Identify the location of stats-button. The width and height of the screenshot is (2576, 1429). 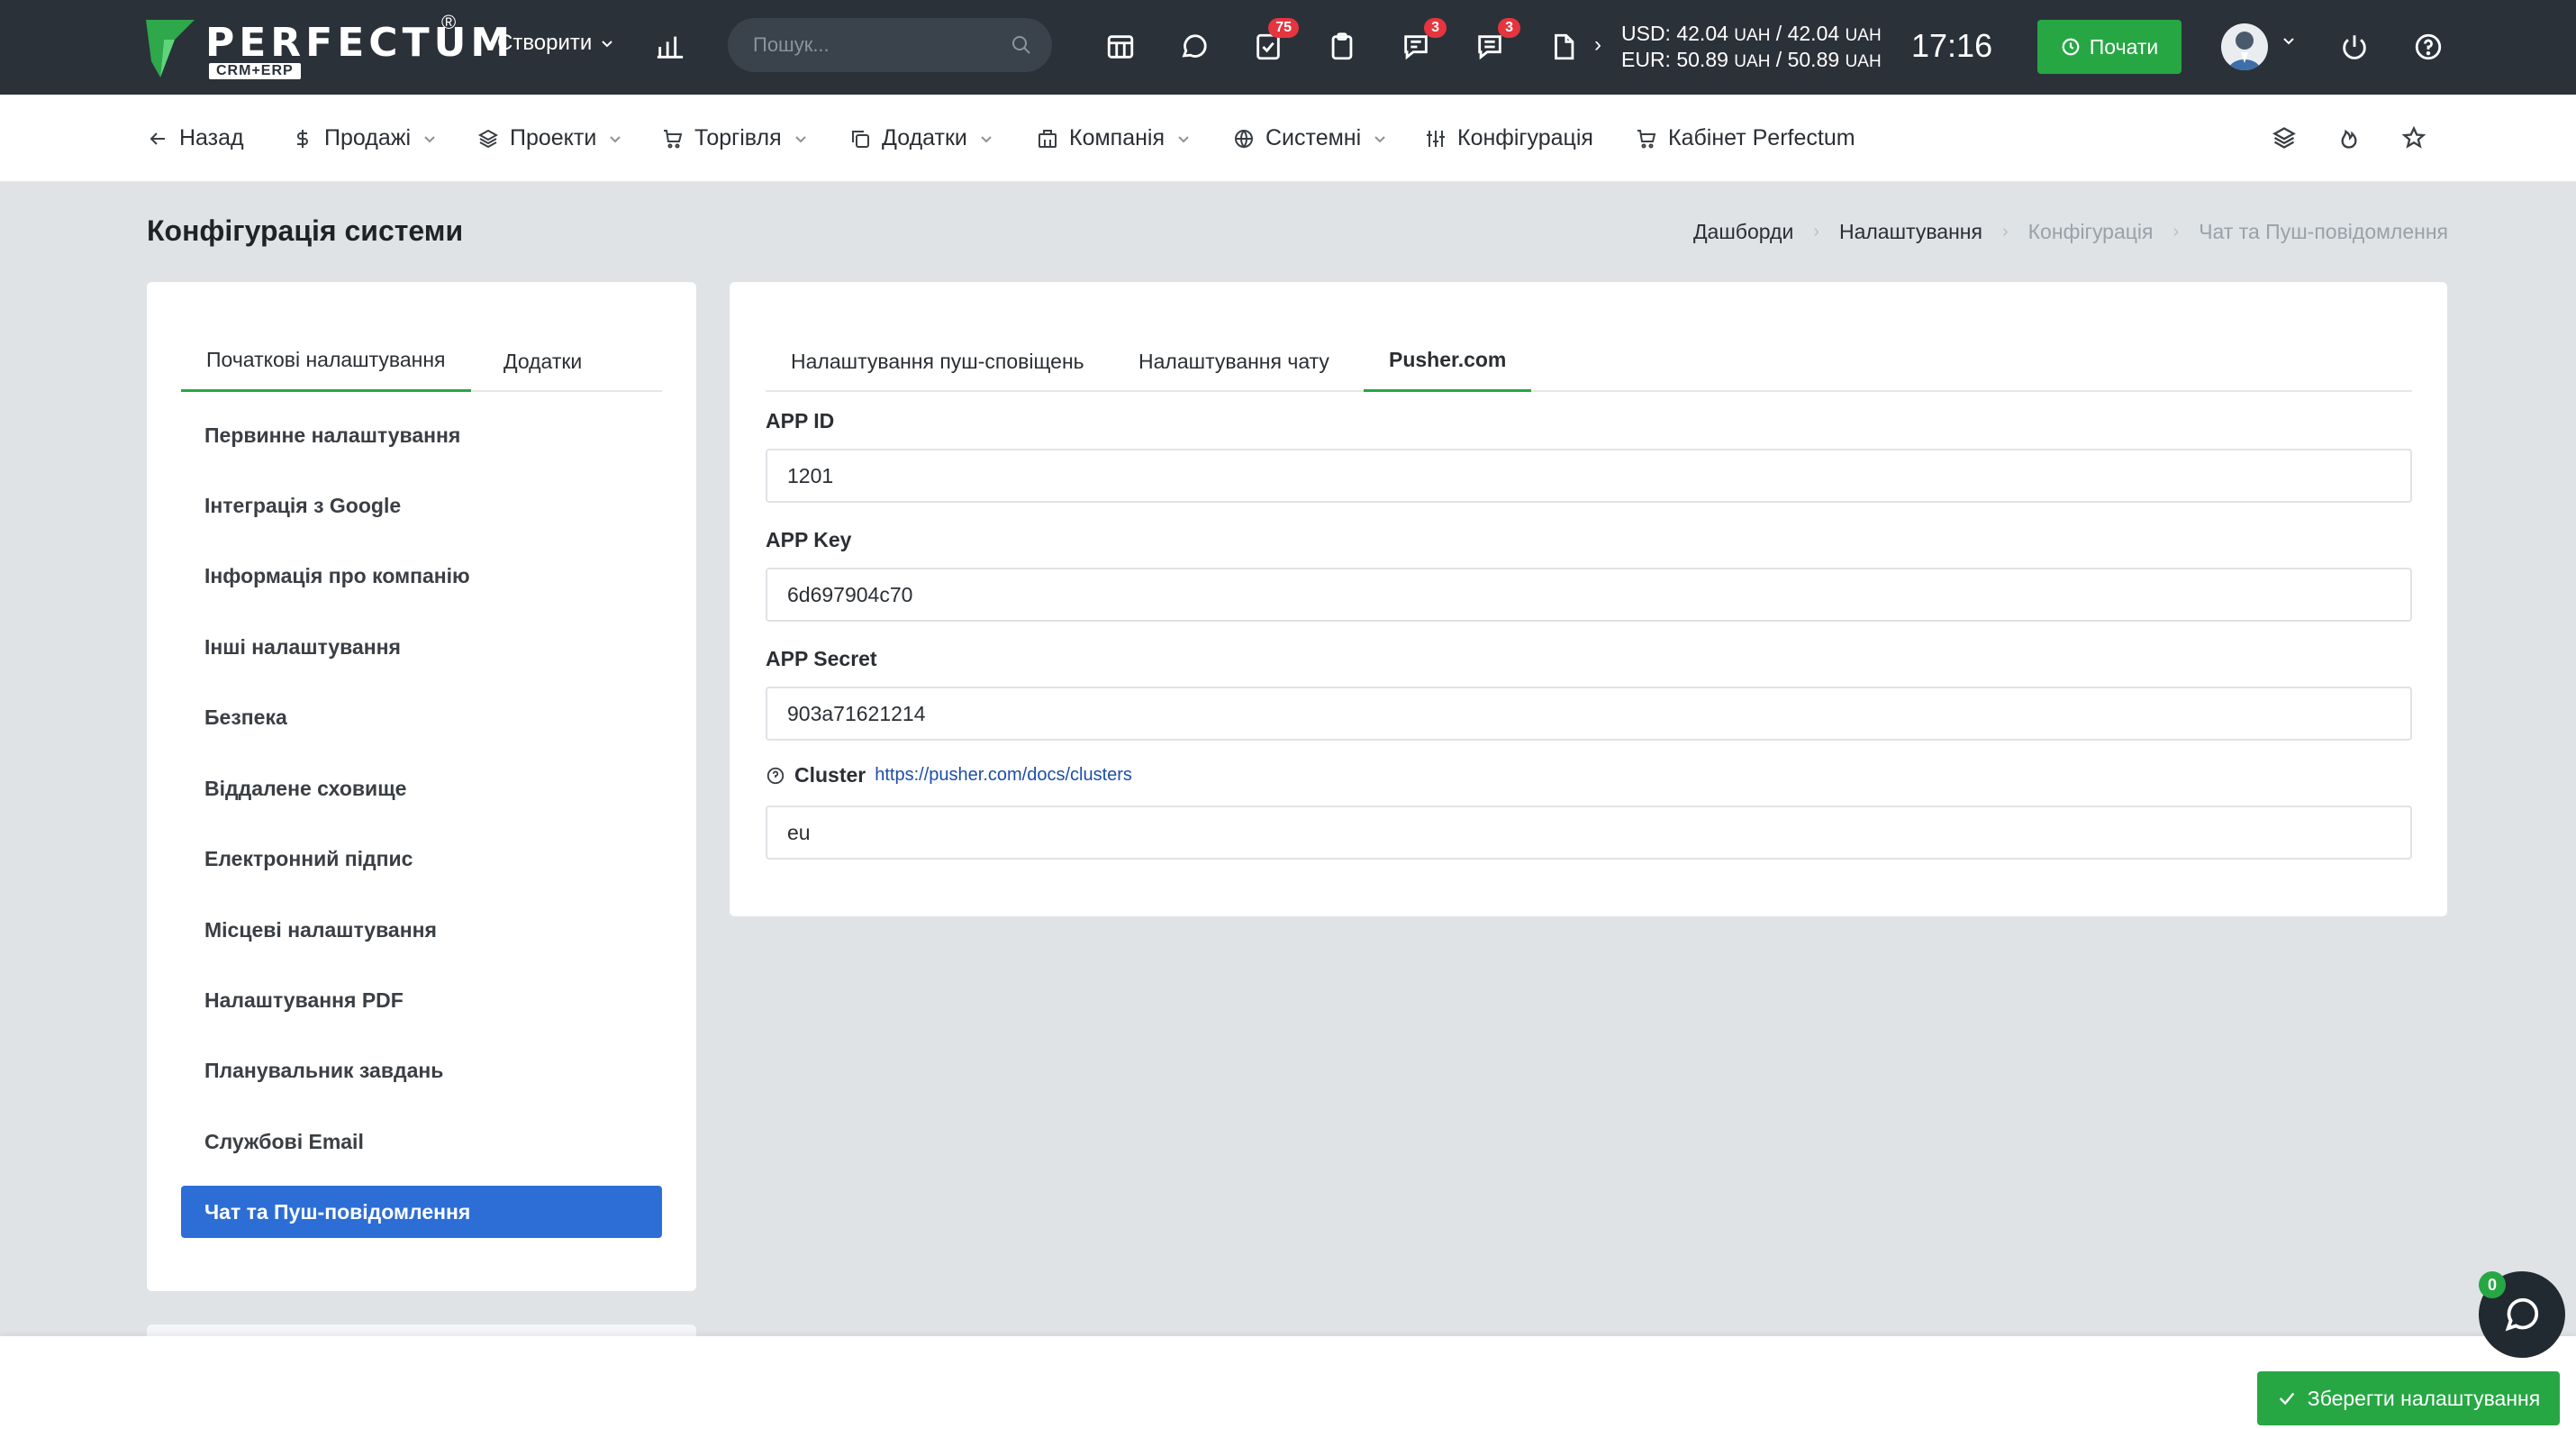
(670, 47).